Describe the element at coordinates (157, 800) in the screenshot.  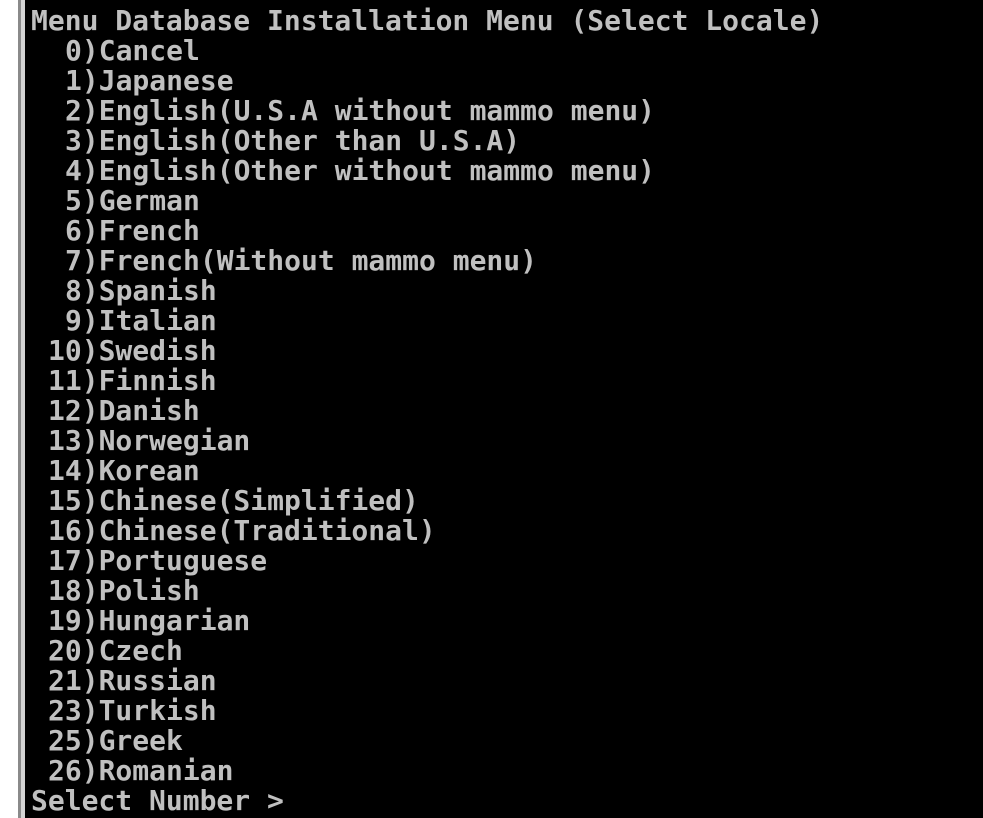
I see `select-number-prompt: Select Number >` at that location.